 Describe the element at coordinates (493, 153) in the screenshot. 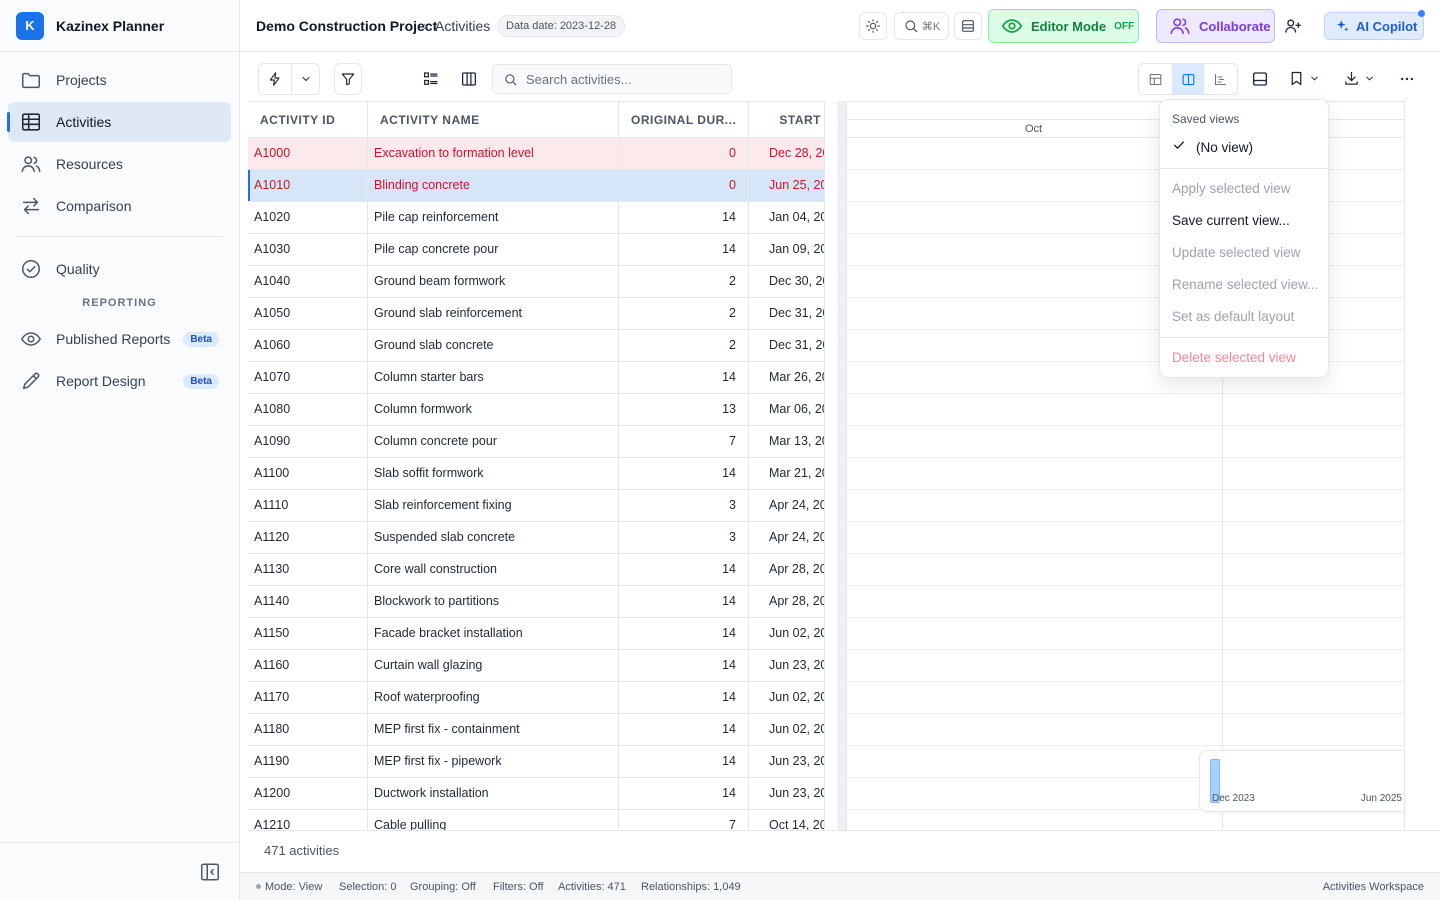

I see `cell-activity-name: Excavation to formation level` at that location.